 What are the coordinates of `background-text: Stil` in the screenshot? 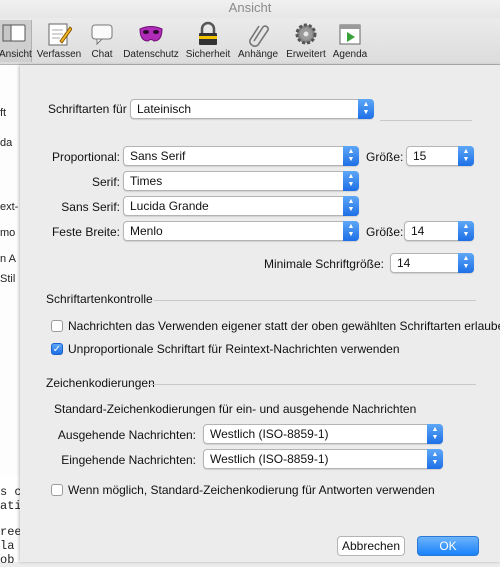 It's located at (8, 279).